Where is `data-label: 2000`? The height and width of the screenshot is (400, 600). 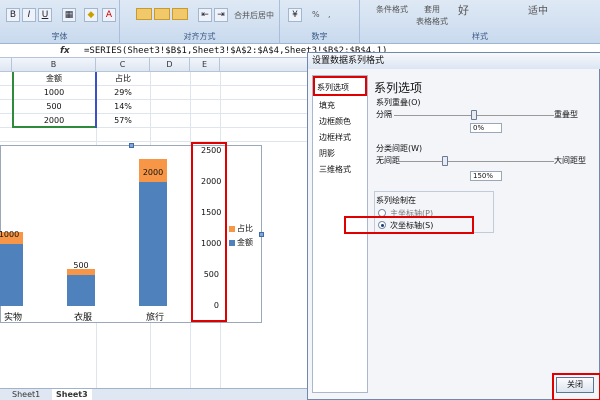 data-label: 2000 is located at coordinates (153, 172).